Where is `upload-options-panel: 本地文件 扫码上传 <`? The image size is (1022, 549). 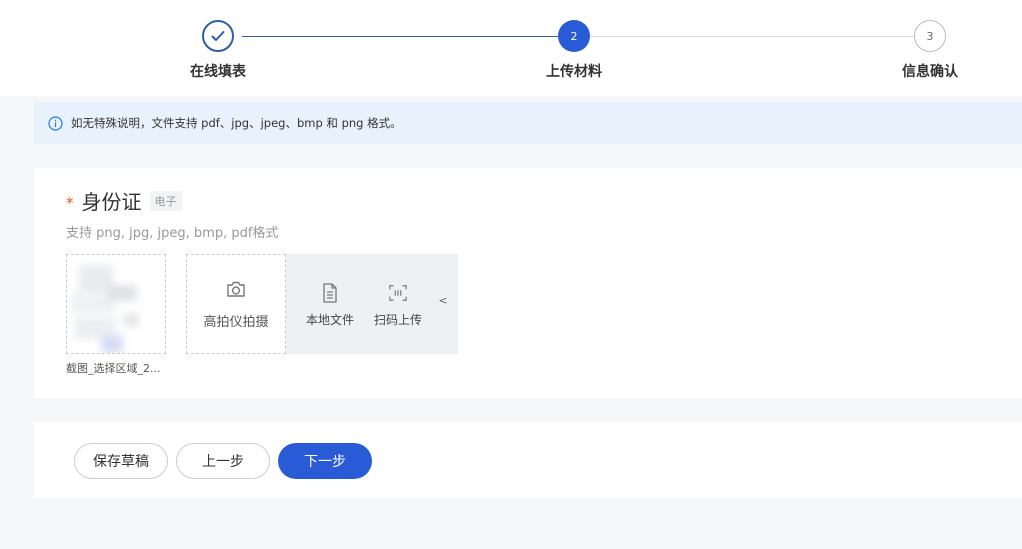
upload-options-panel: 本地文件 扫码上传 < is located at coordinates (372, 304).